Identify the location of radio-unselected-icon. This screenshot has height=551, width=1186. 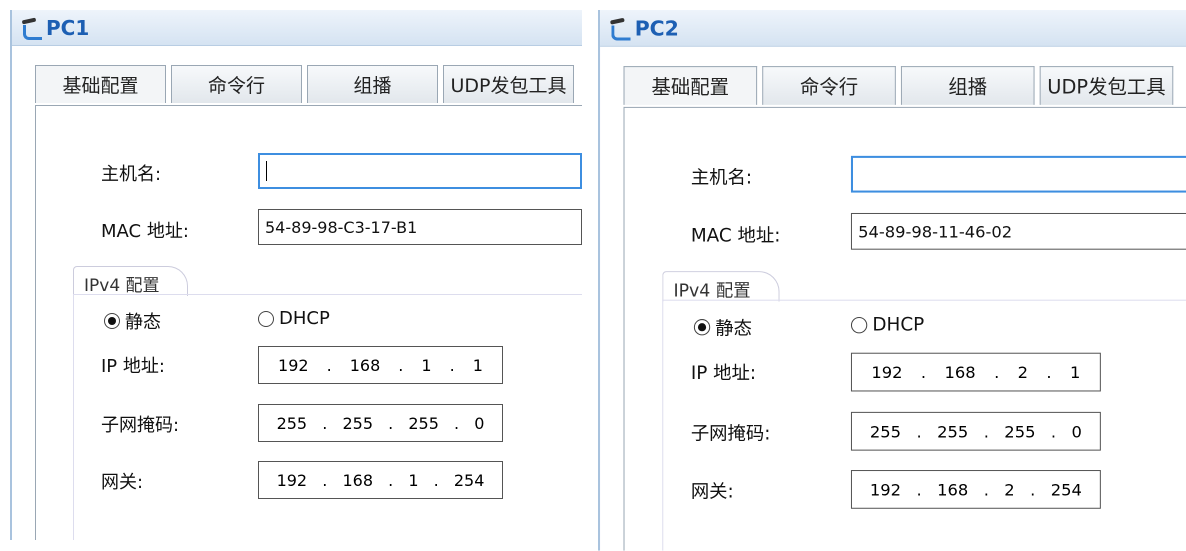
(266, 319).